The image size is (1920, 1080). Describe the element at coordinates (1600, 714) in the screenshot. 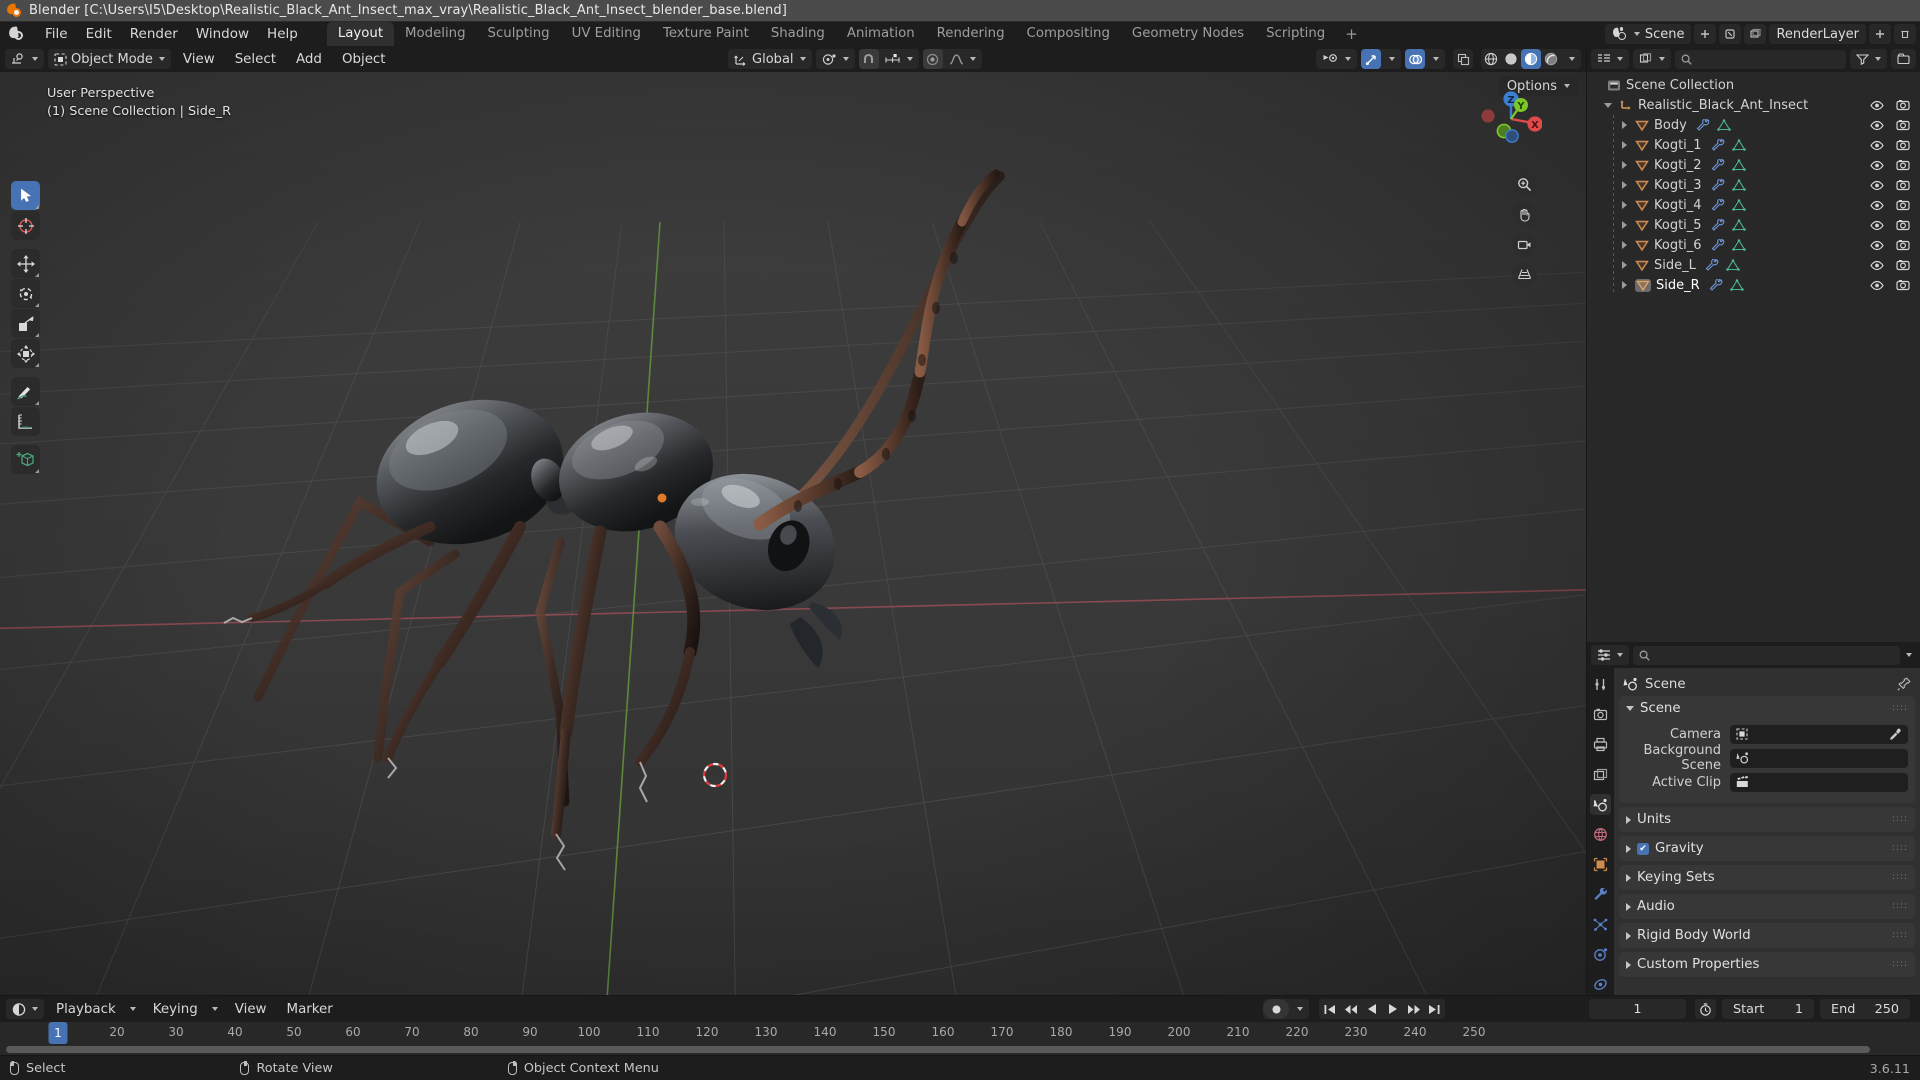

I see `render-tab` at that location.